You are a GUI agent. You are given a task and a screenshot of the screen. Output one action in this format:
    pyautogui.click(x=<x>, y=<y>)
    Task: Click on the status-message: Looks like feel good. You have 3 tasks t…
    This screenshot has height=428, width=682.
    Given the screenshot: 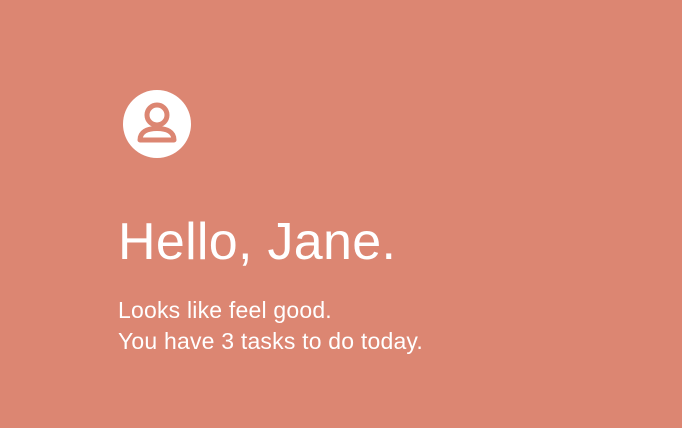 What is the action you would take?
    pyautogui.click(x=270, y=326)
    